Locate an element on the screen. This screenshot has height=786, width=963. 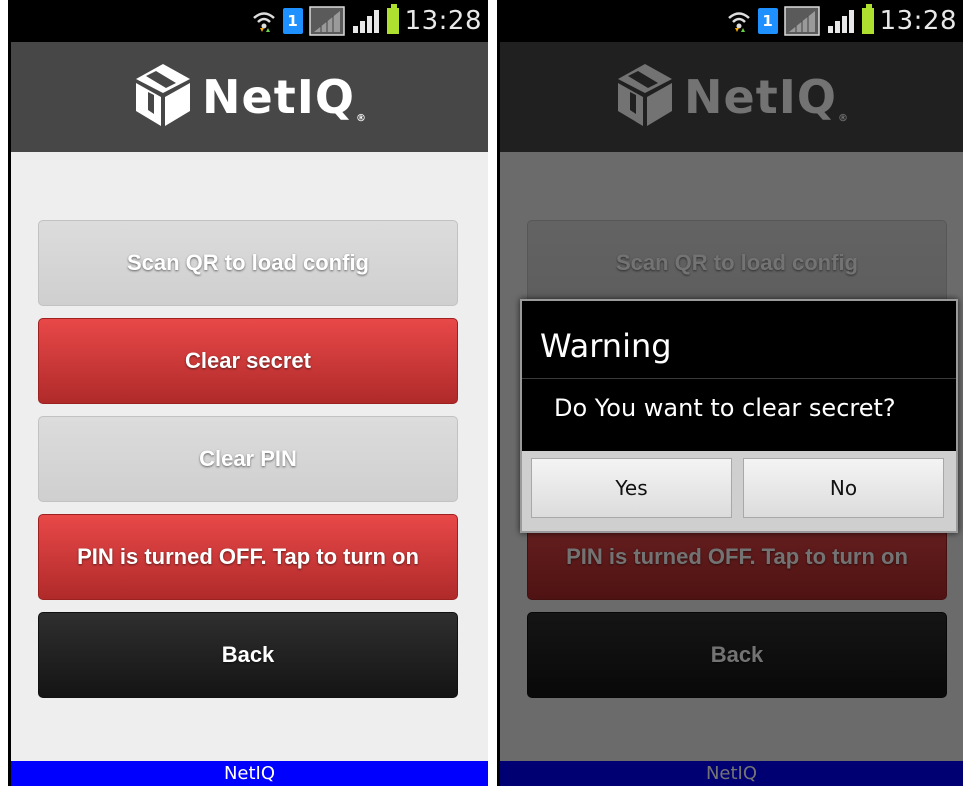
pin-toggle-button: PIN is turned OFF. Tap to turn on is located at coordinates (248, 557).